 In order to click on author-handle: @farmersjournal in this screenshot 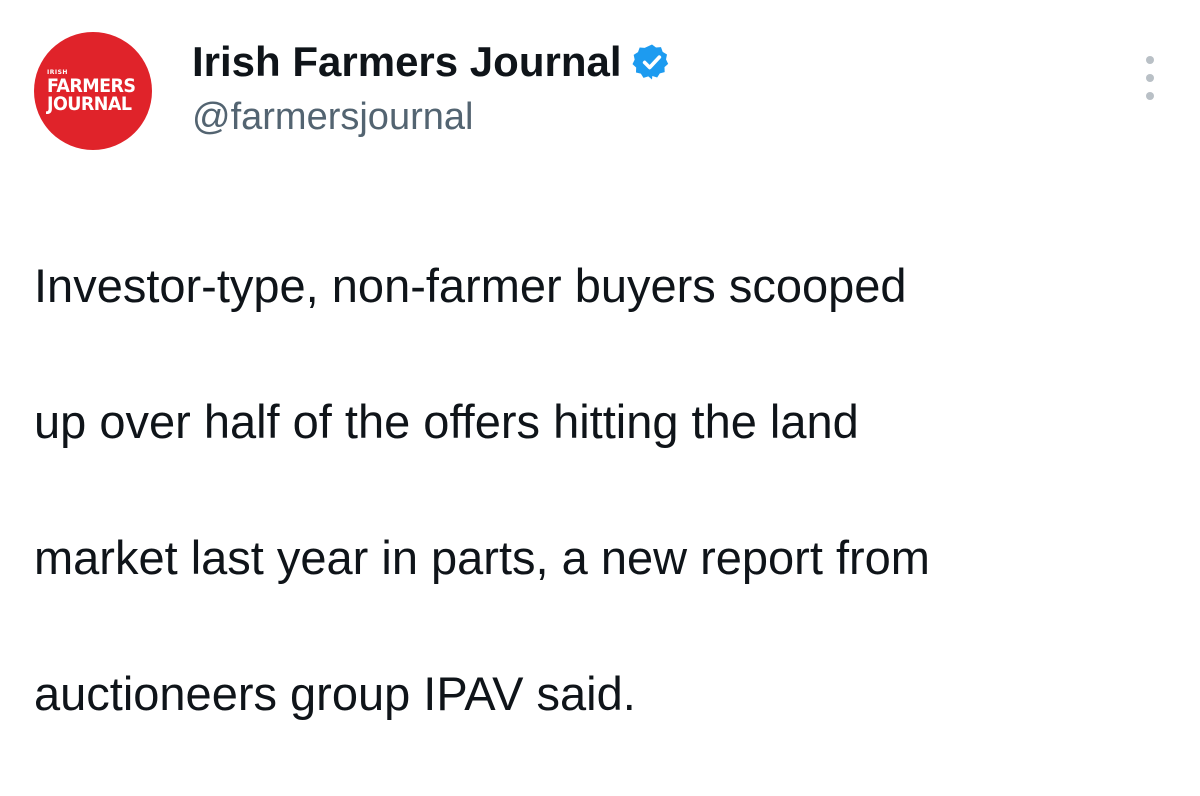, I will do `click(432, 117)`.